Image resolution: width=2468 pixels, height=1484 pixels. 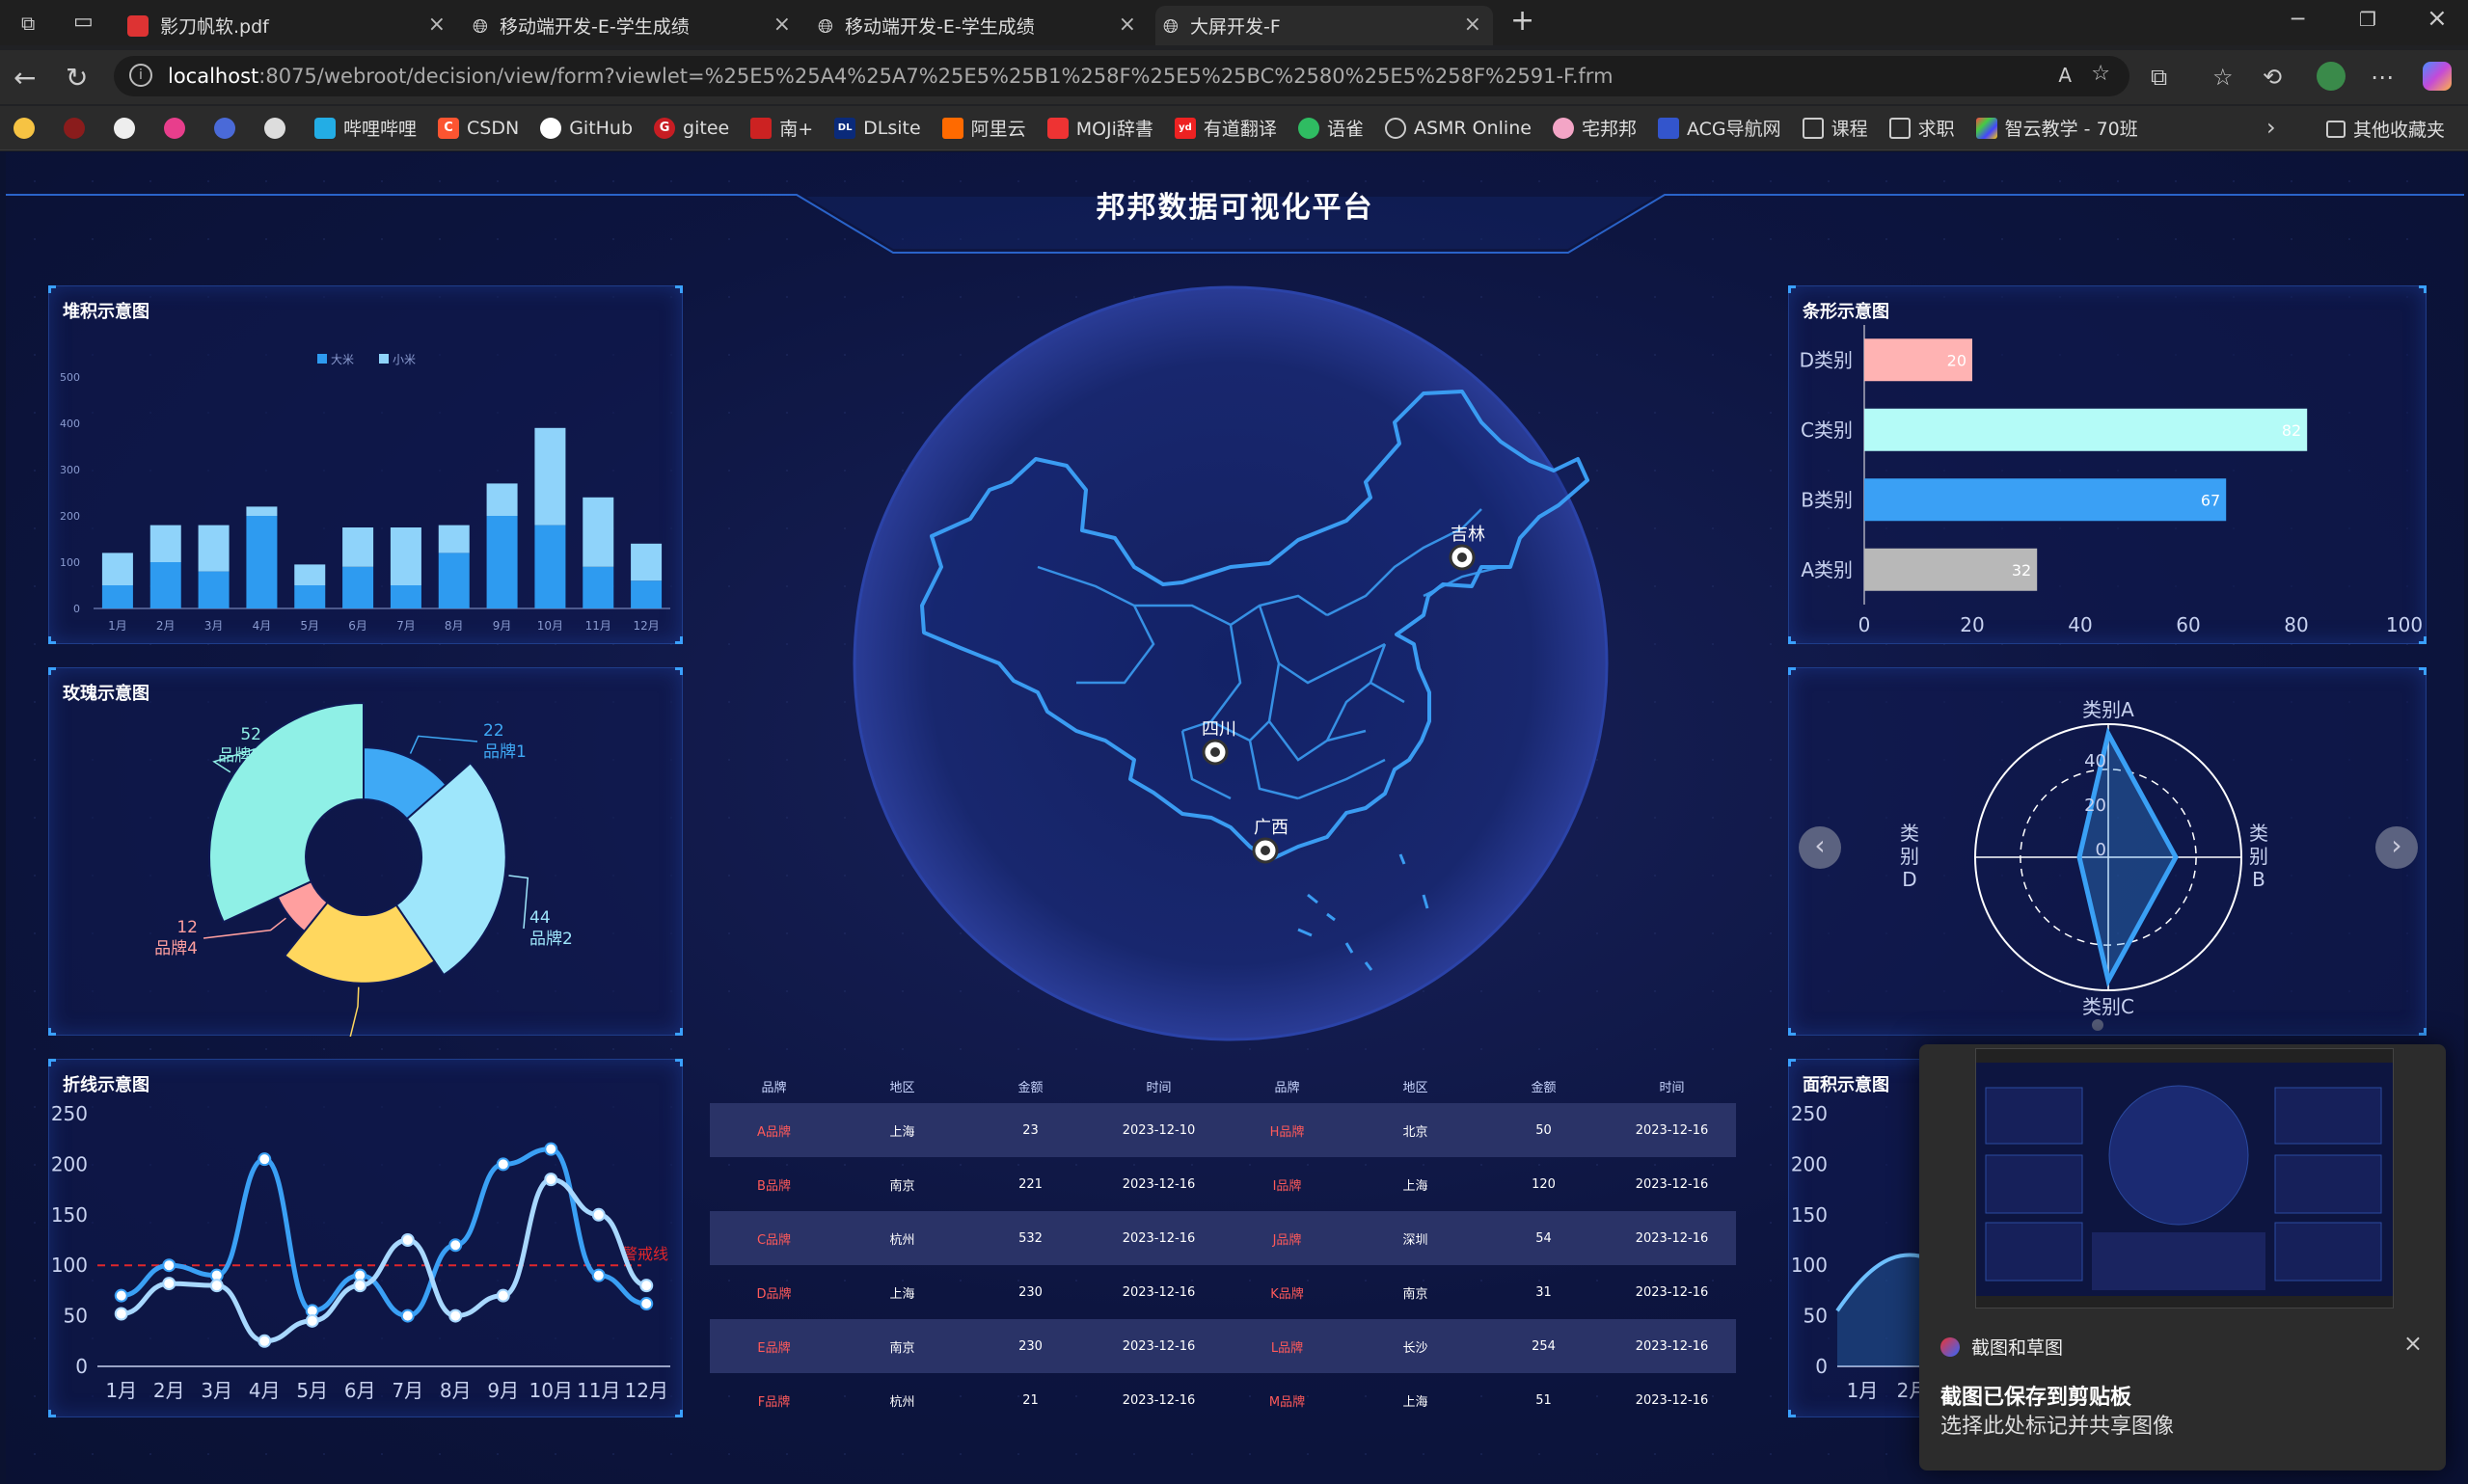 What do you see at coordinates (774, 1087) in the screenshot?
I see `table-header-cell: 品牌` at bounding box center [774, 1087].